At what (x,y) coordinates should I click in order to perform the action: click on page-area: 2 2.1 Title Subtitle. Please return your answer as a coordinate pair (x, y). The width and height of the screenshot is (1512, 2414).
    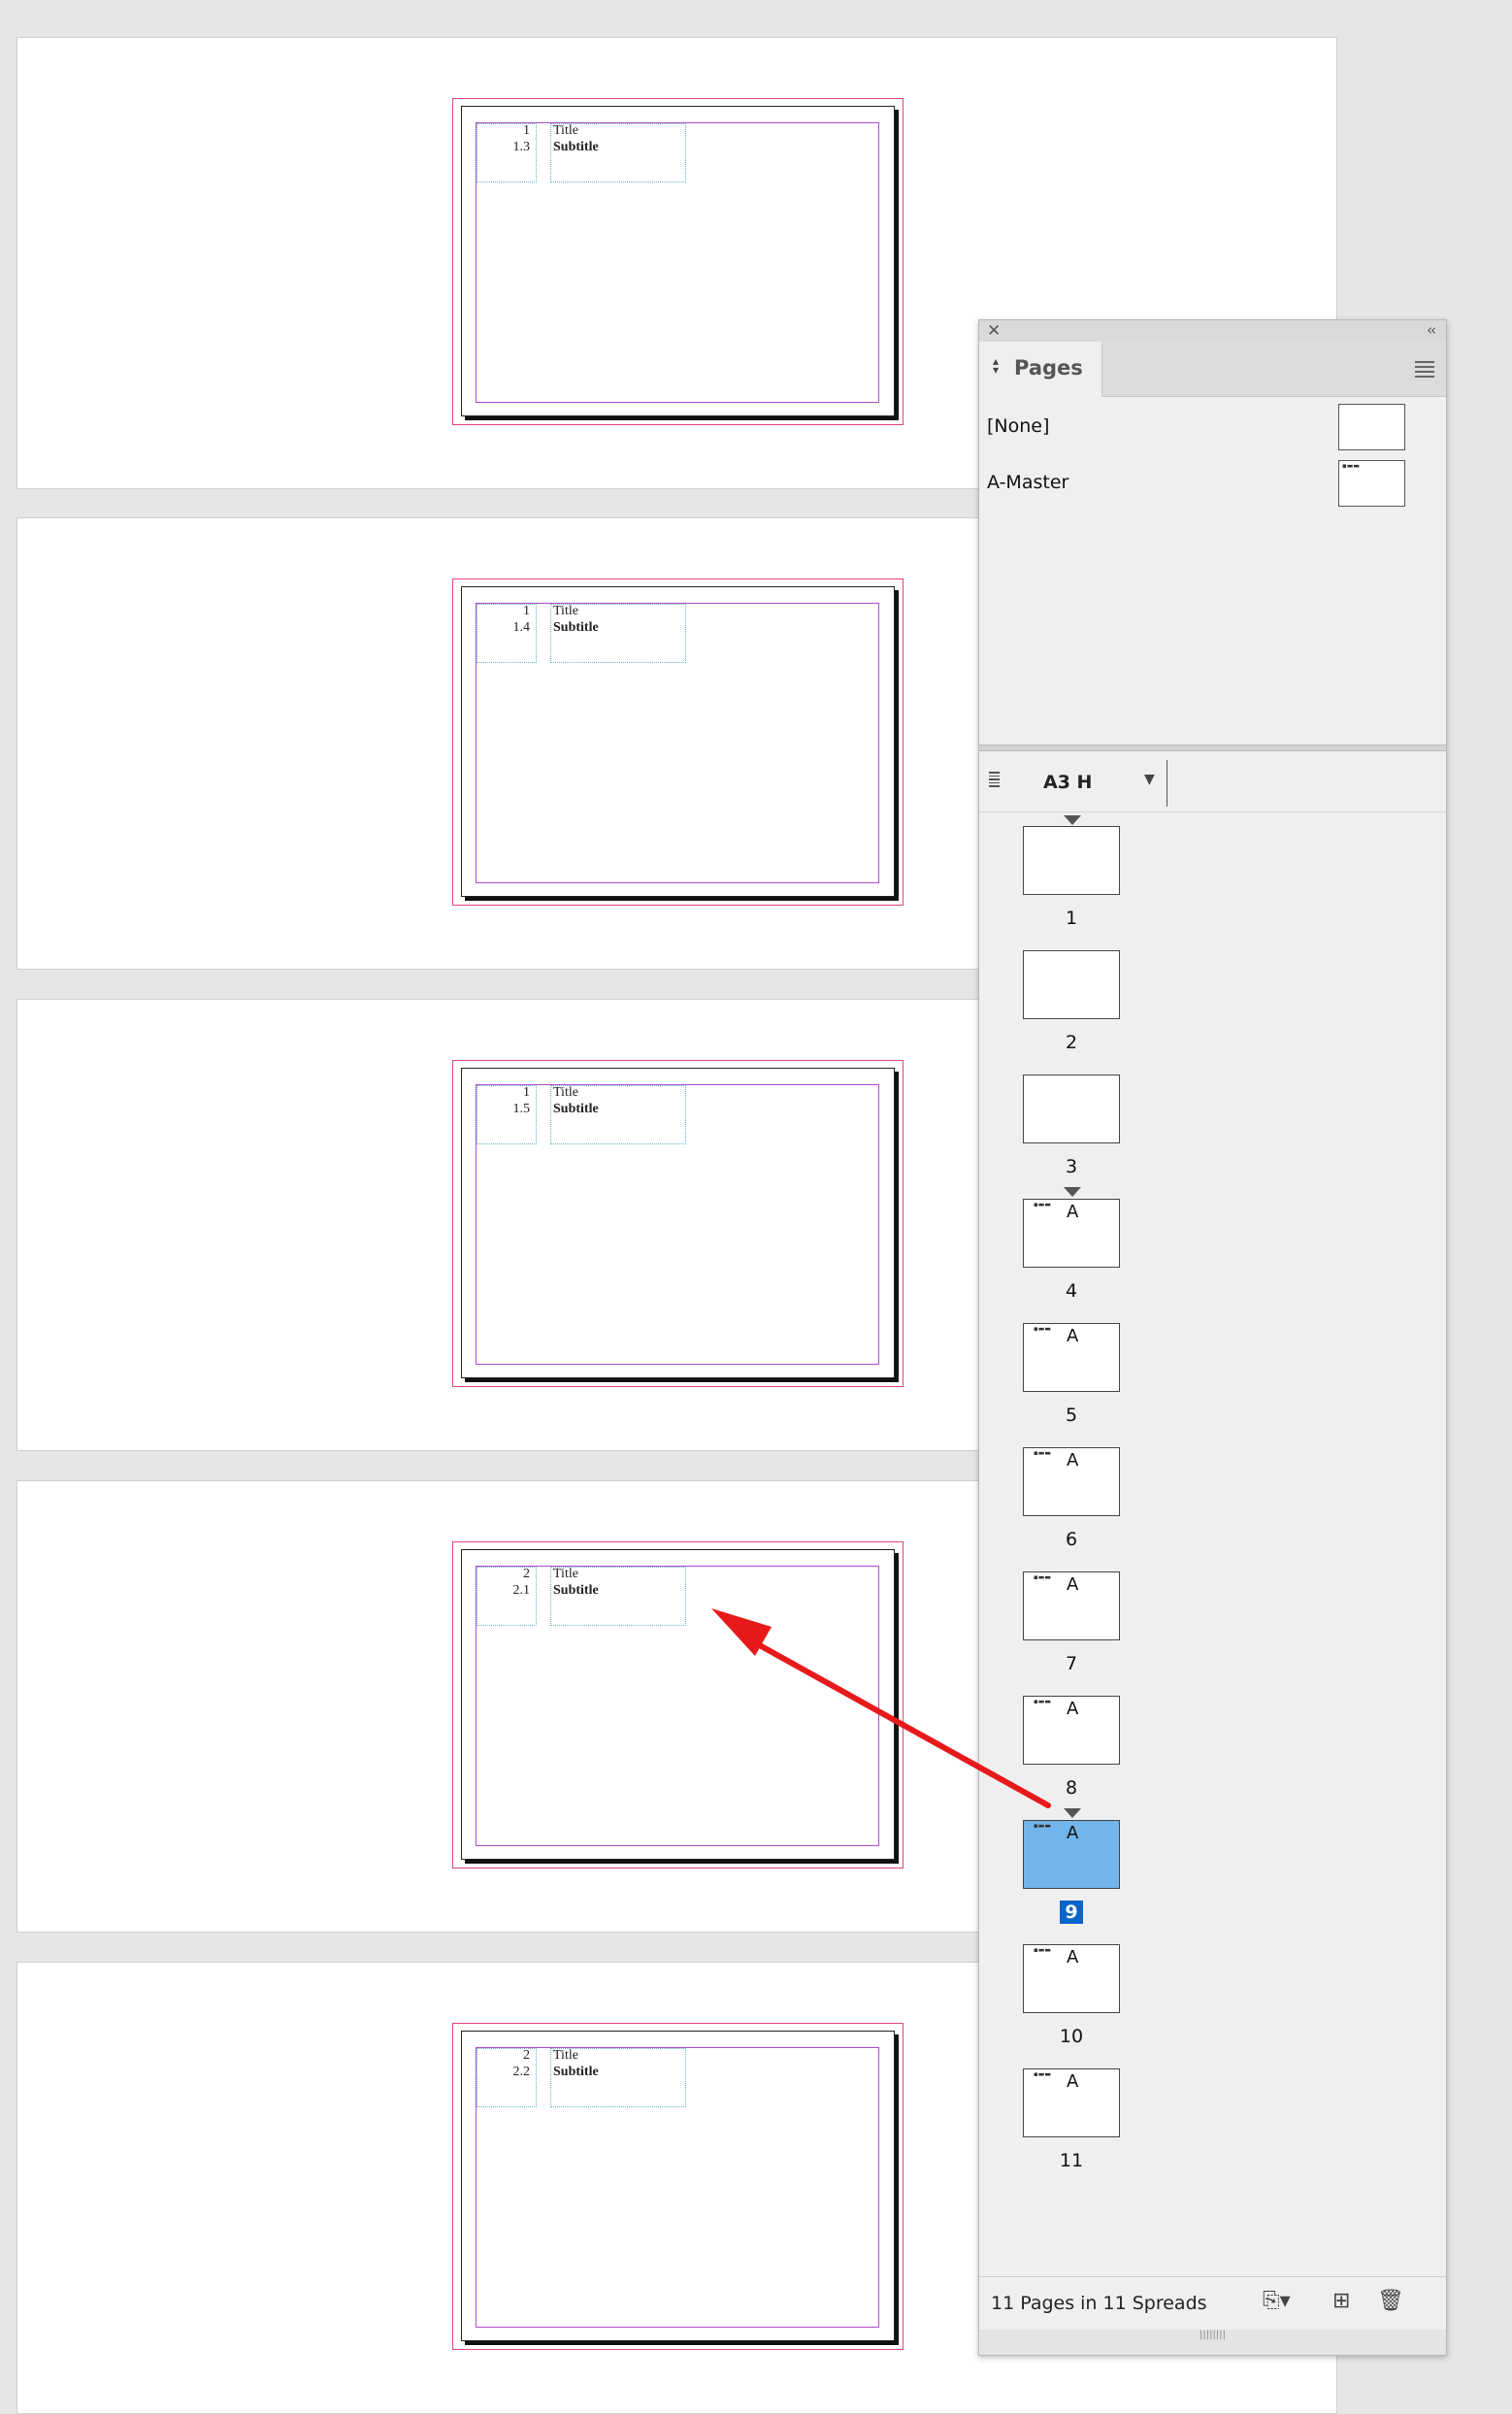
    Looking at the image, I should click on (678, 1704).